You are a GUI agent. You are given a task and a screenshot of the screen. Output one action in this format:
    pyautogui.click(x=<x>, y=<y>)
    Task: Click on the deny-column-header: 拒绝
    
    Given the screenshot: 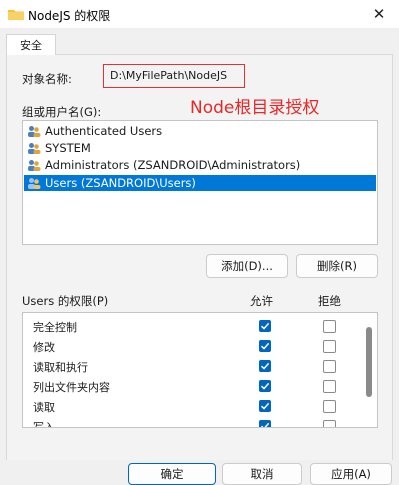 What is the action you would take?
    pyautogui.click(x=329, y=301)
    